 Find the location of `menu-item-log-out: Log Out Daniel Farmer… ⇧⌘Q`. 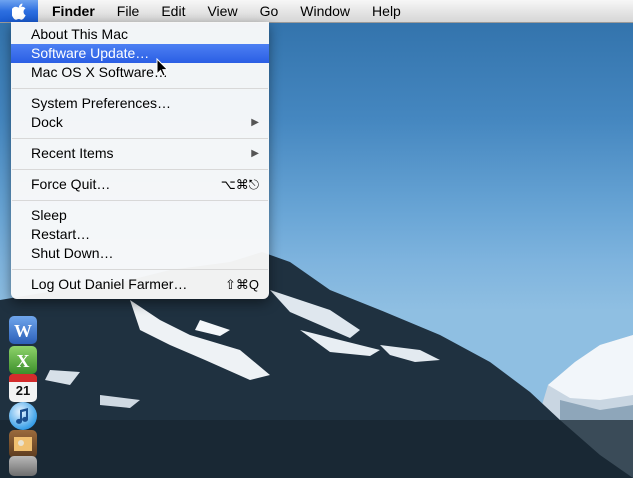

menu-item-log-out: Log Out Daniel Farmer… ⇧⌘Q is located at coordinates (140, 284).